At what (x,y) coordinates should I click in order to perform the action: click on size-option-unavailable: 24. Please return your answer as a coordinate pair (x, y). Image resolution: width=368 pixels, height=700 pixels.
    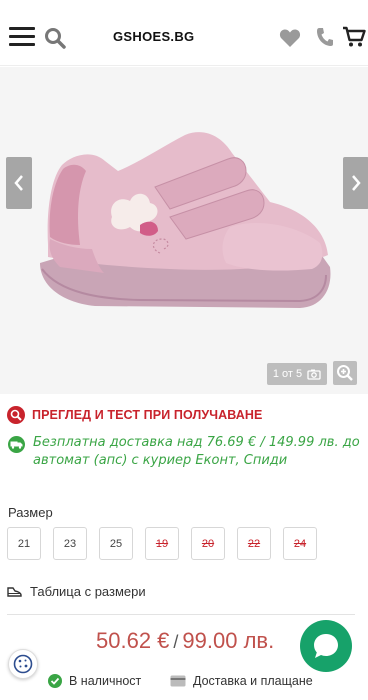
    Looking at the image, I should click on (300, 543).